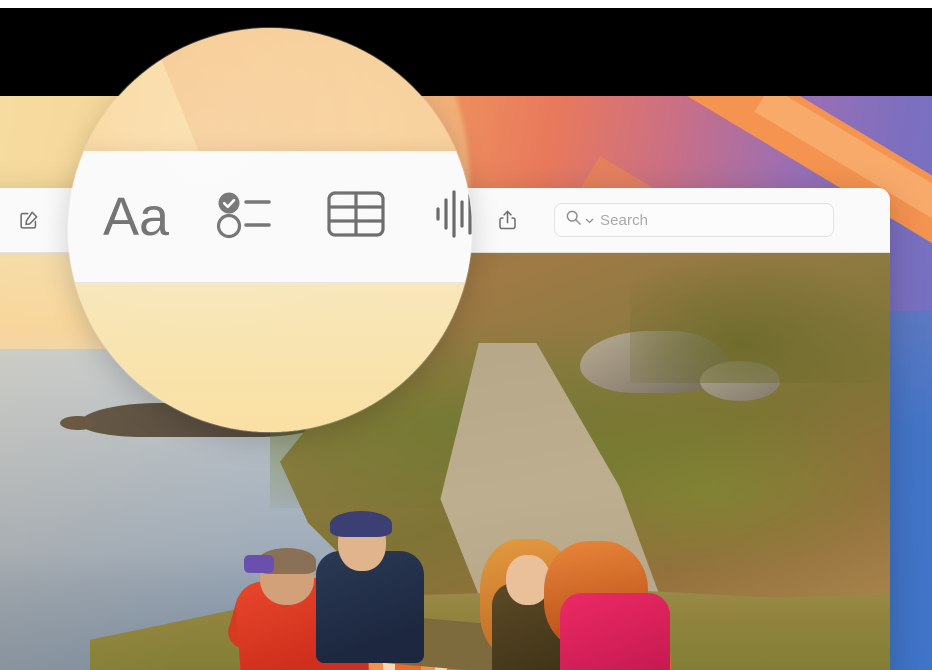 Image resolution: width=932 pixels, height=670 pixels. Describe the element at coordinates (573, 220) in the screenshot. I see `search-icon` at that location.